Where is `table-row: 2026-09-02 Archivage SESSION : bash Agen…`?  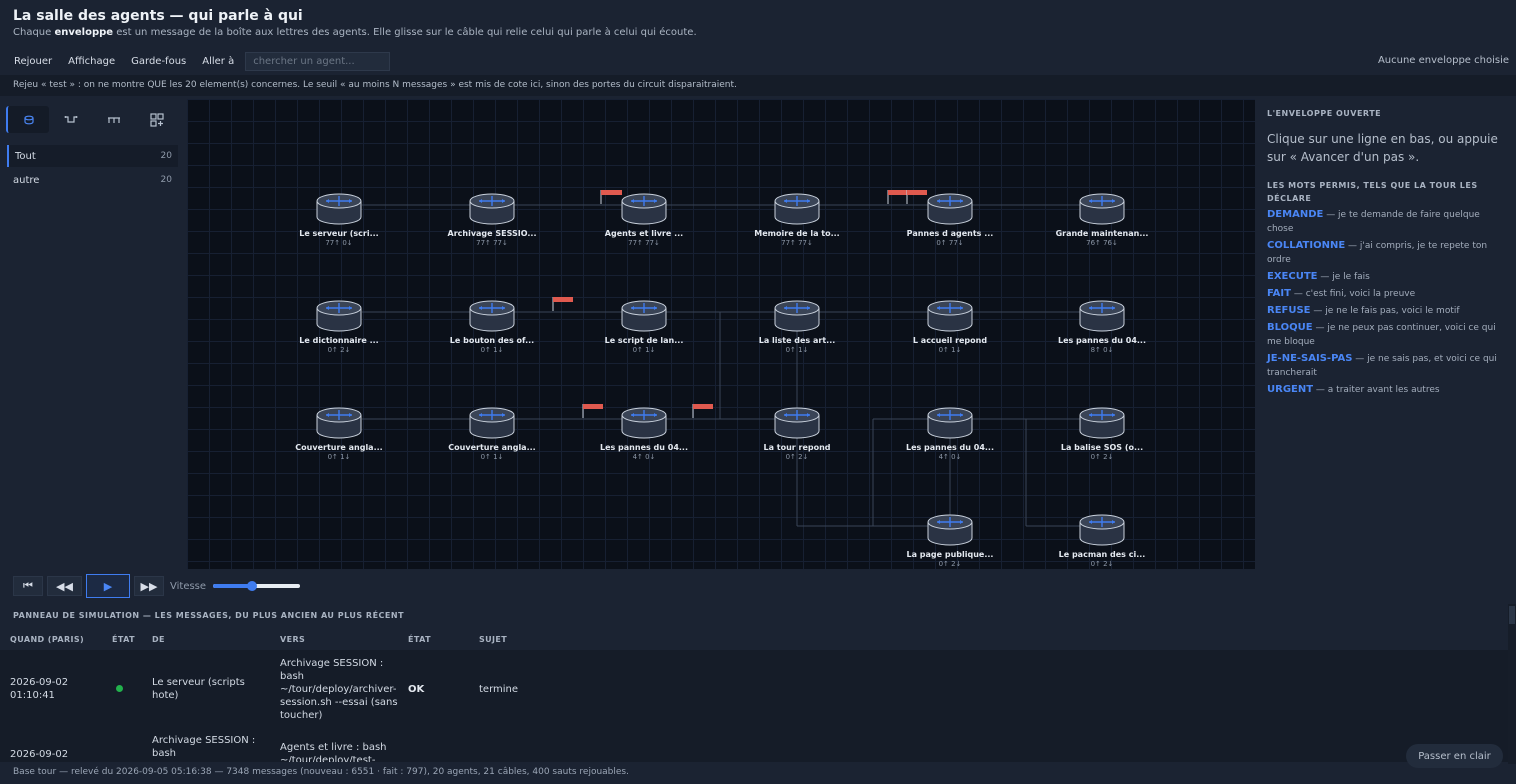 table-row: 2026-09-02 Archivage SESSION : bash Agen… is located at coordinates (754, 745).